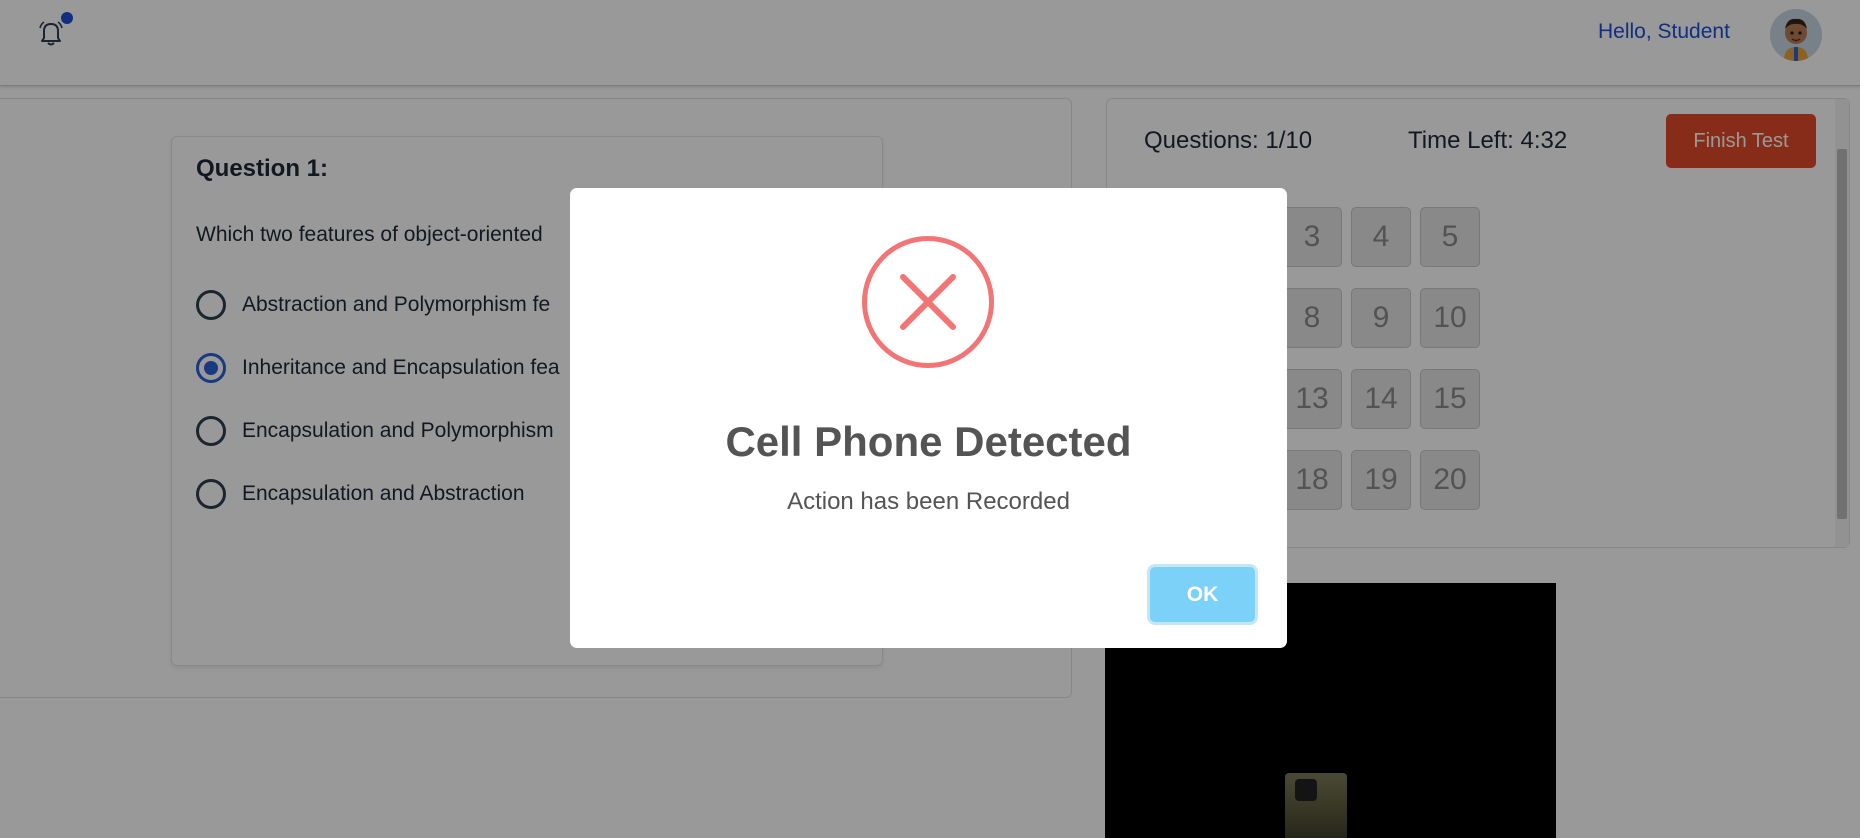 The height and width of the screenshot is (838, 1860). I want to click on error-x-icon, so click(928, 302).